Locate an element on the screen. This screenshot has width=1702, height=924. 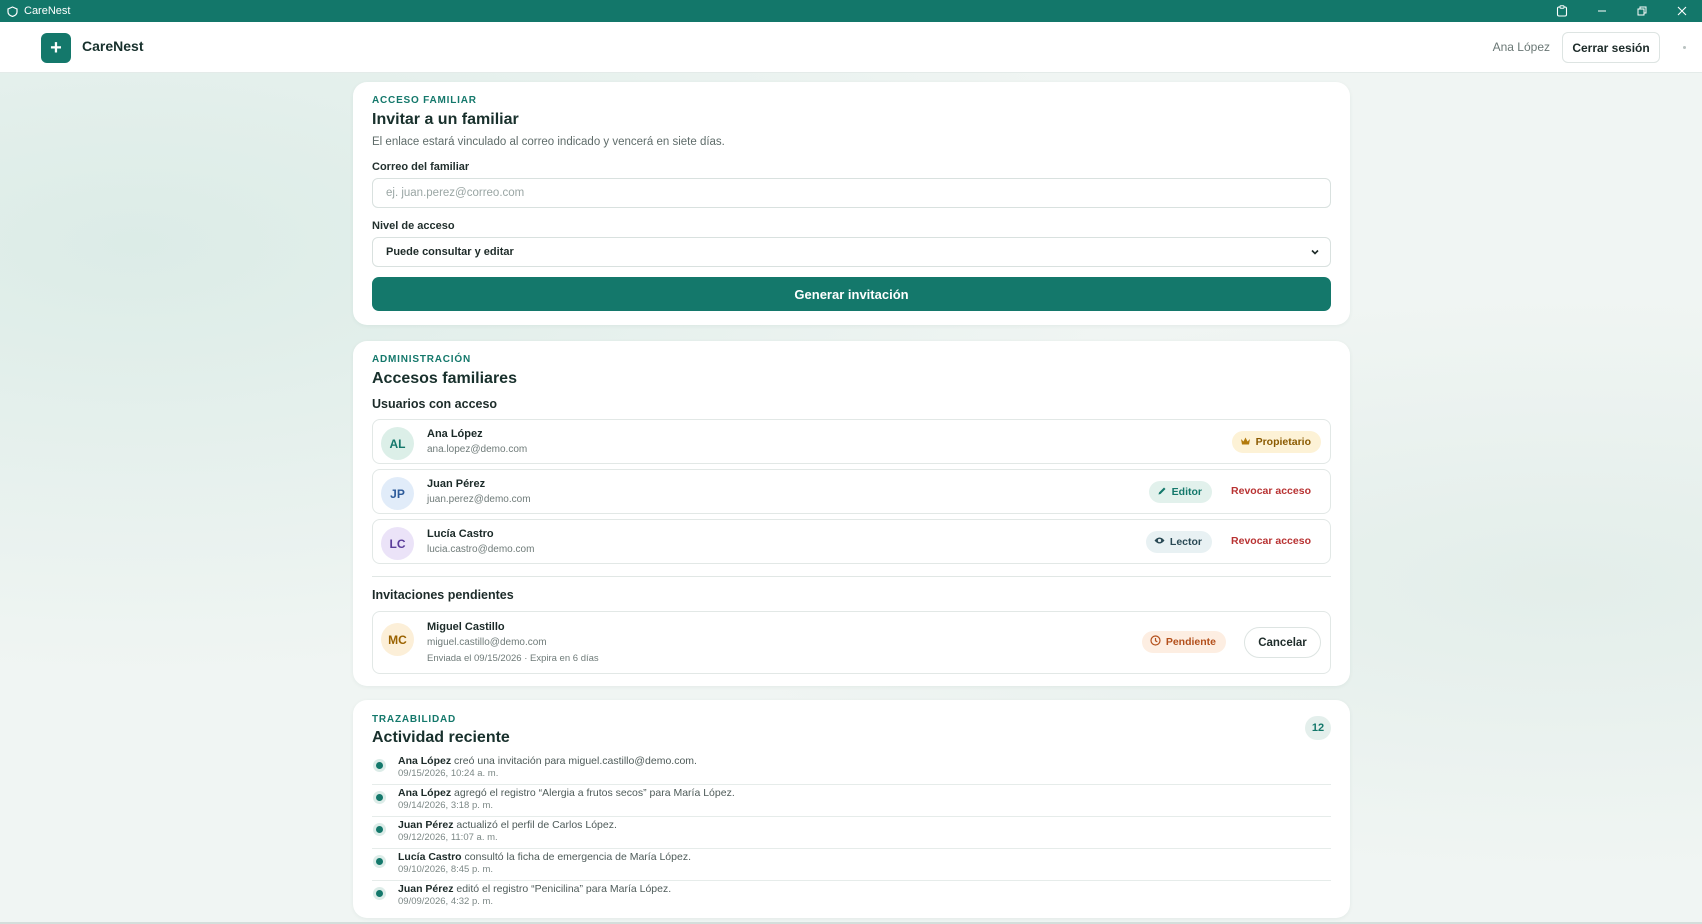
app-window-icon is located at coordinates (12, 11).